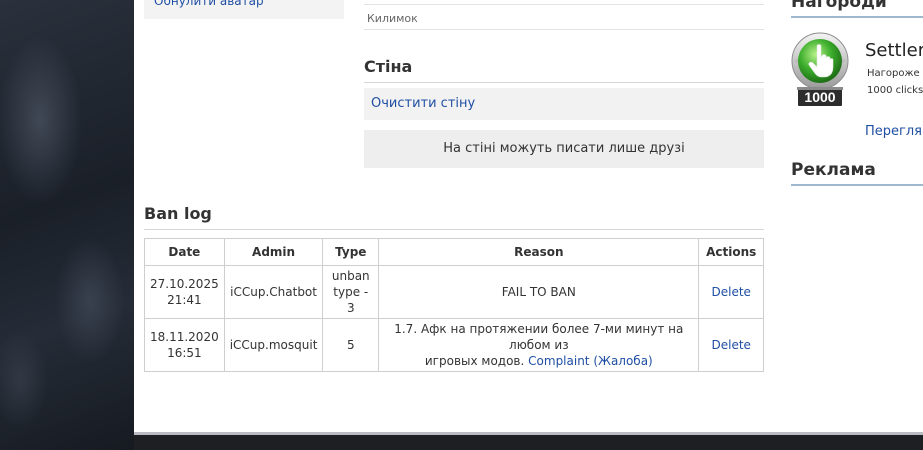 The image size is (923, 450). What do you see at coordinates (273, 252) in the screenshot?
I see `column-header-admin: Admin` at bounding box center [273, 252].